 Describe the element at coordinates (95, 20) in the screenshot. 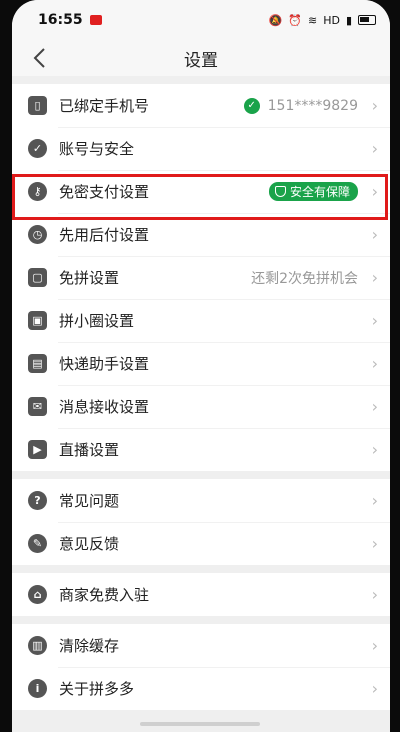

I see `notification-app-icon` at that location.